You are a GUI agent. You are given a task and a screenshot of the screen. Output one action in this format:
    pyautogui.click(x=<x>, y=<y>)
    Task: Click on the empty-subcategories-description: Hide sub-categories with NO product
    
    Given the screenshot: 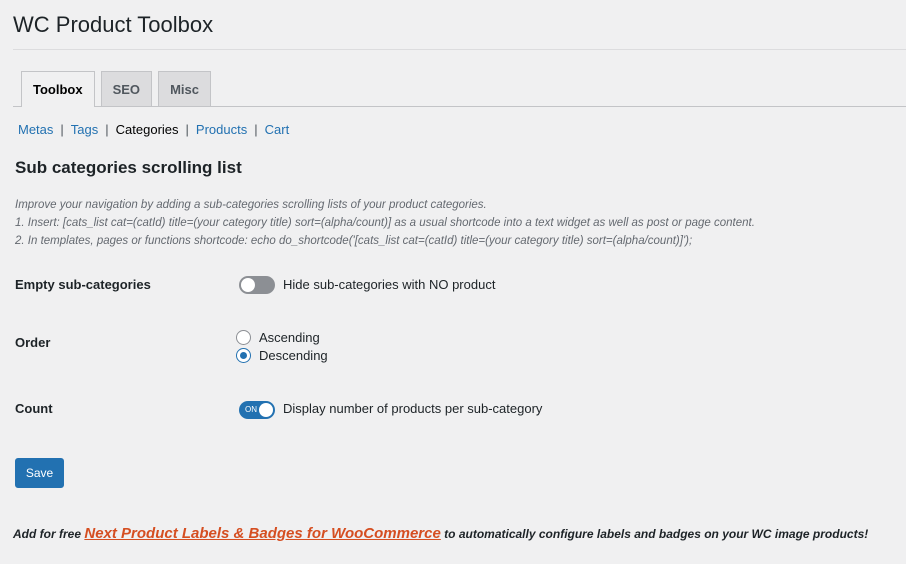 What is the action you would take?
    pyautogui.click(x=389, y=284)
    